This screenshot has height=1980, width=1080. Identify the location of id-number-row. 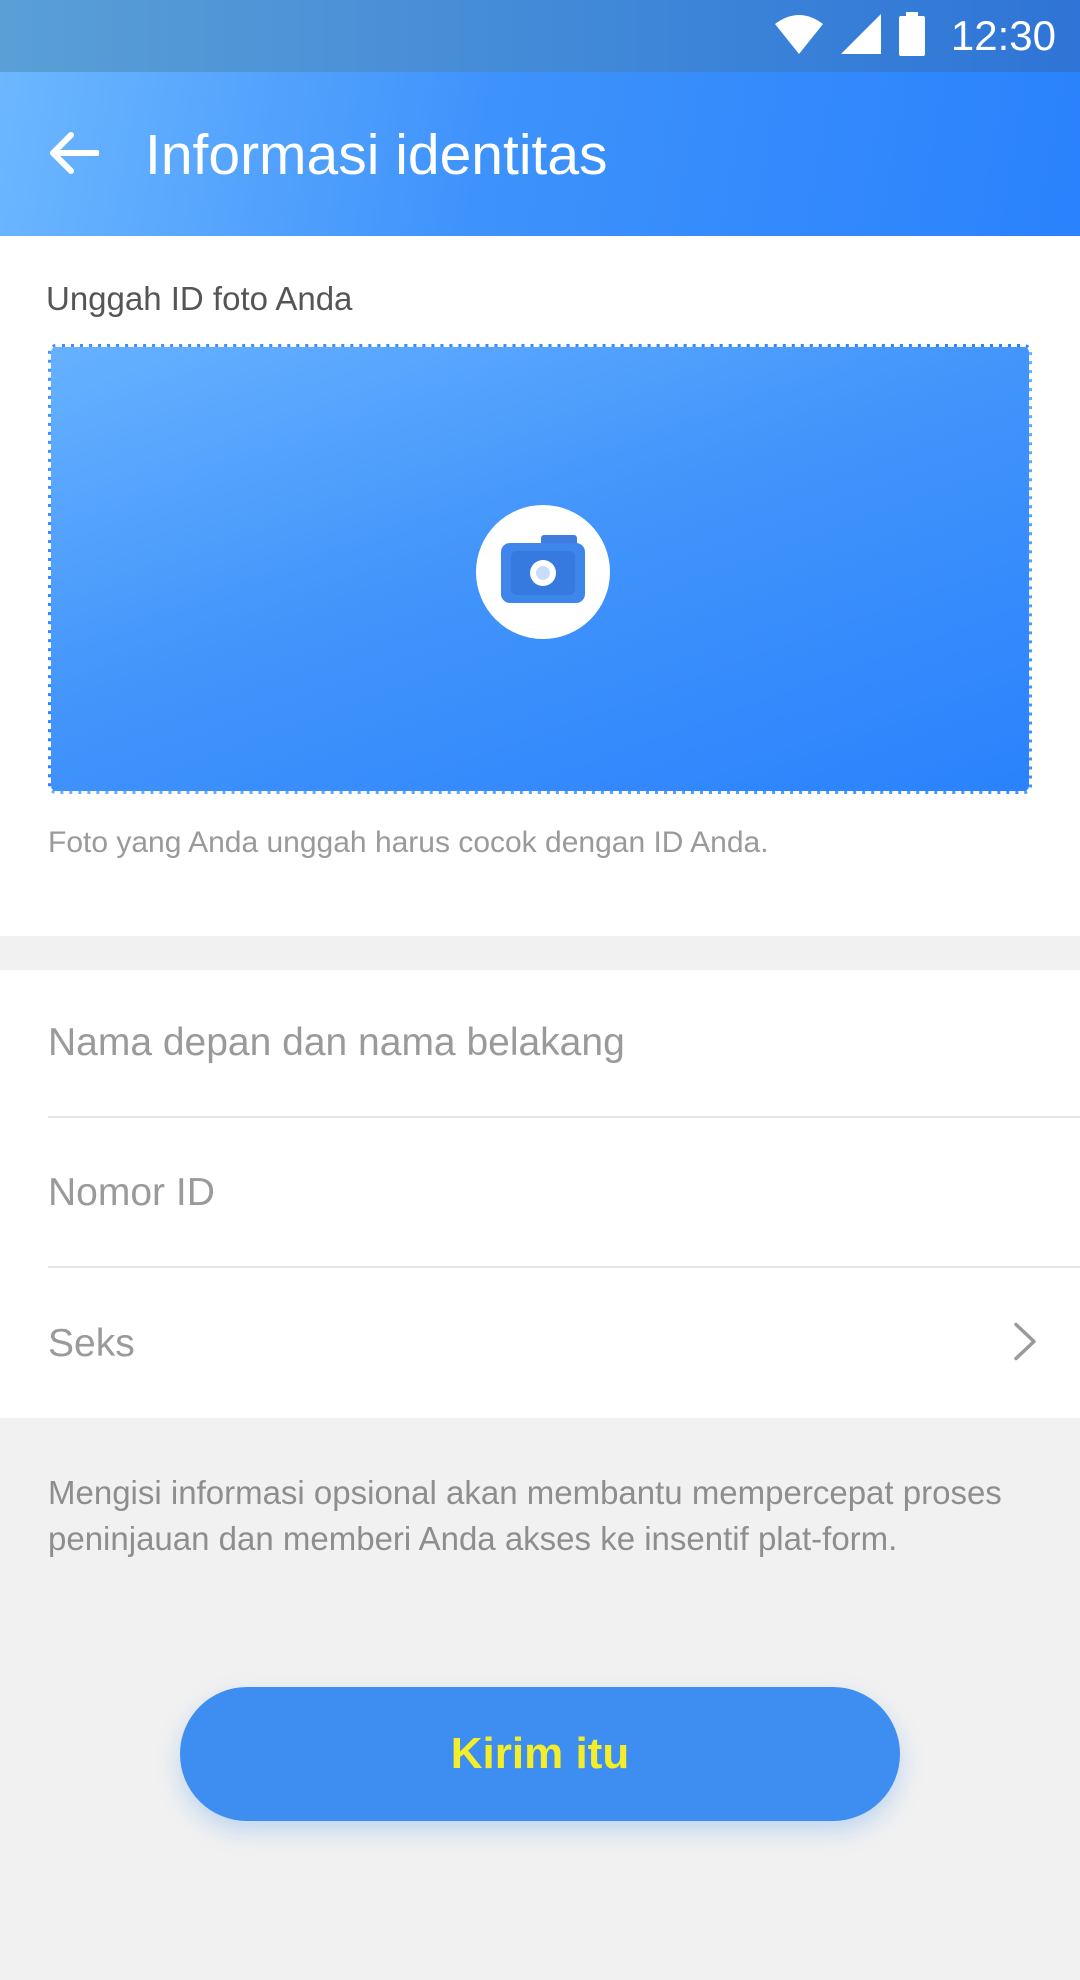
(564, 1194).